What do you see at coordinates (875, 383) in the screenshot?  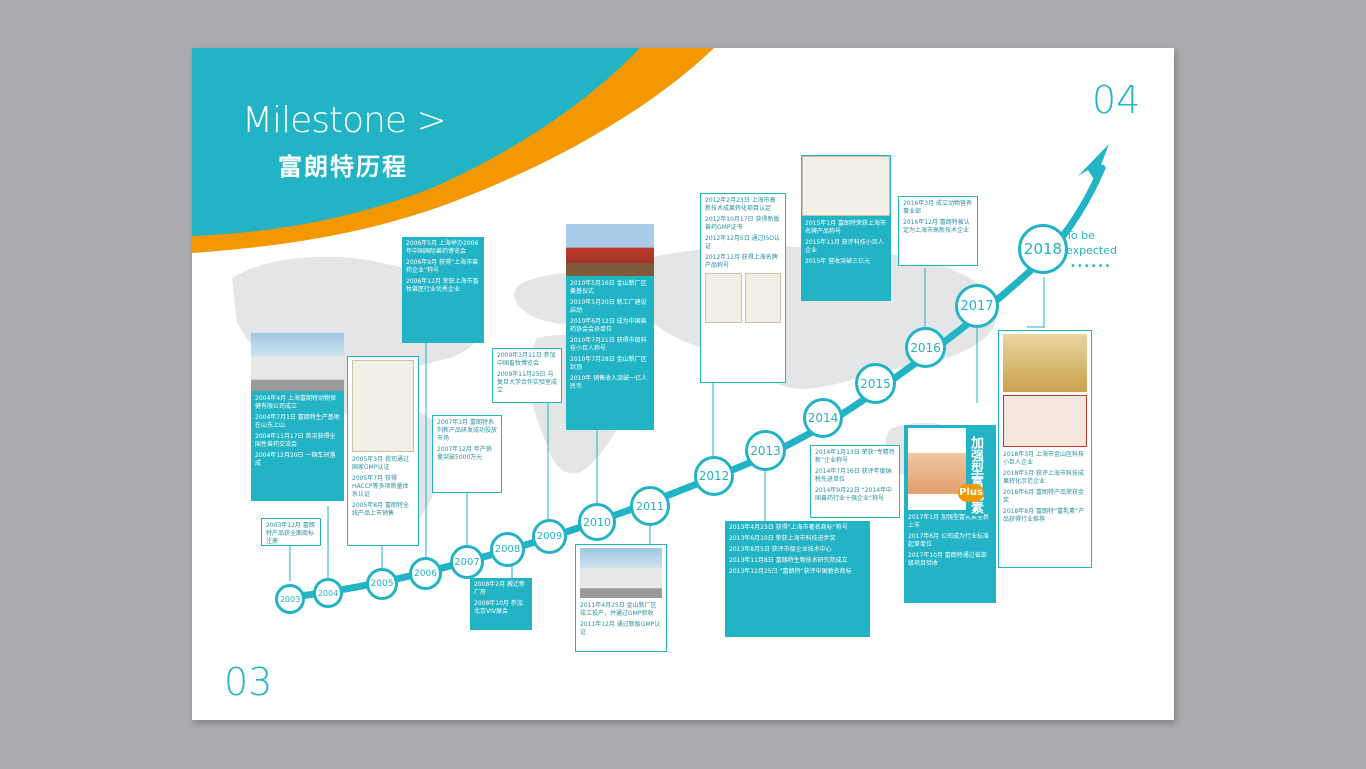 I see `year-node-2015: 2015` at bounding box center [875, 383].